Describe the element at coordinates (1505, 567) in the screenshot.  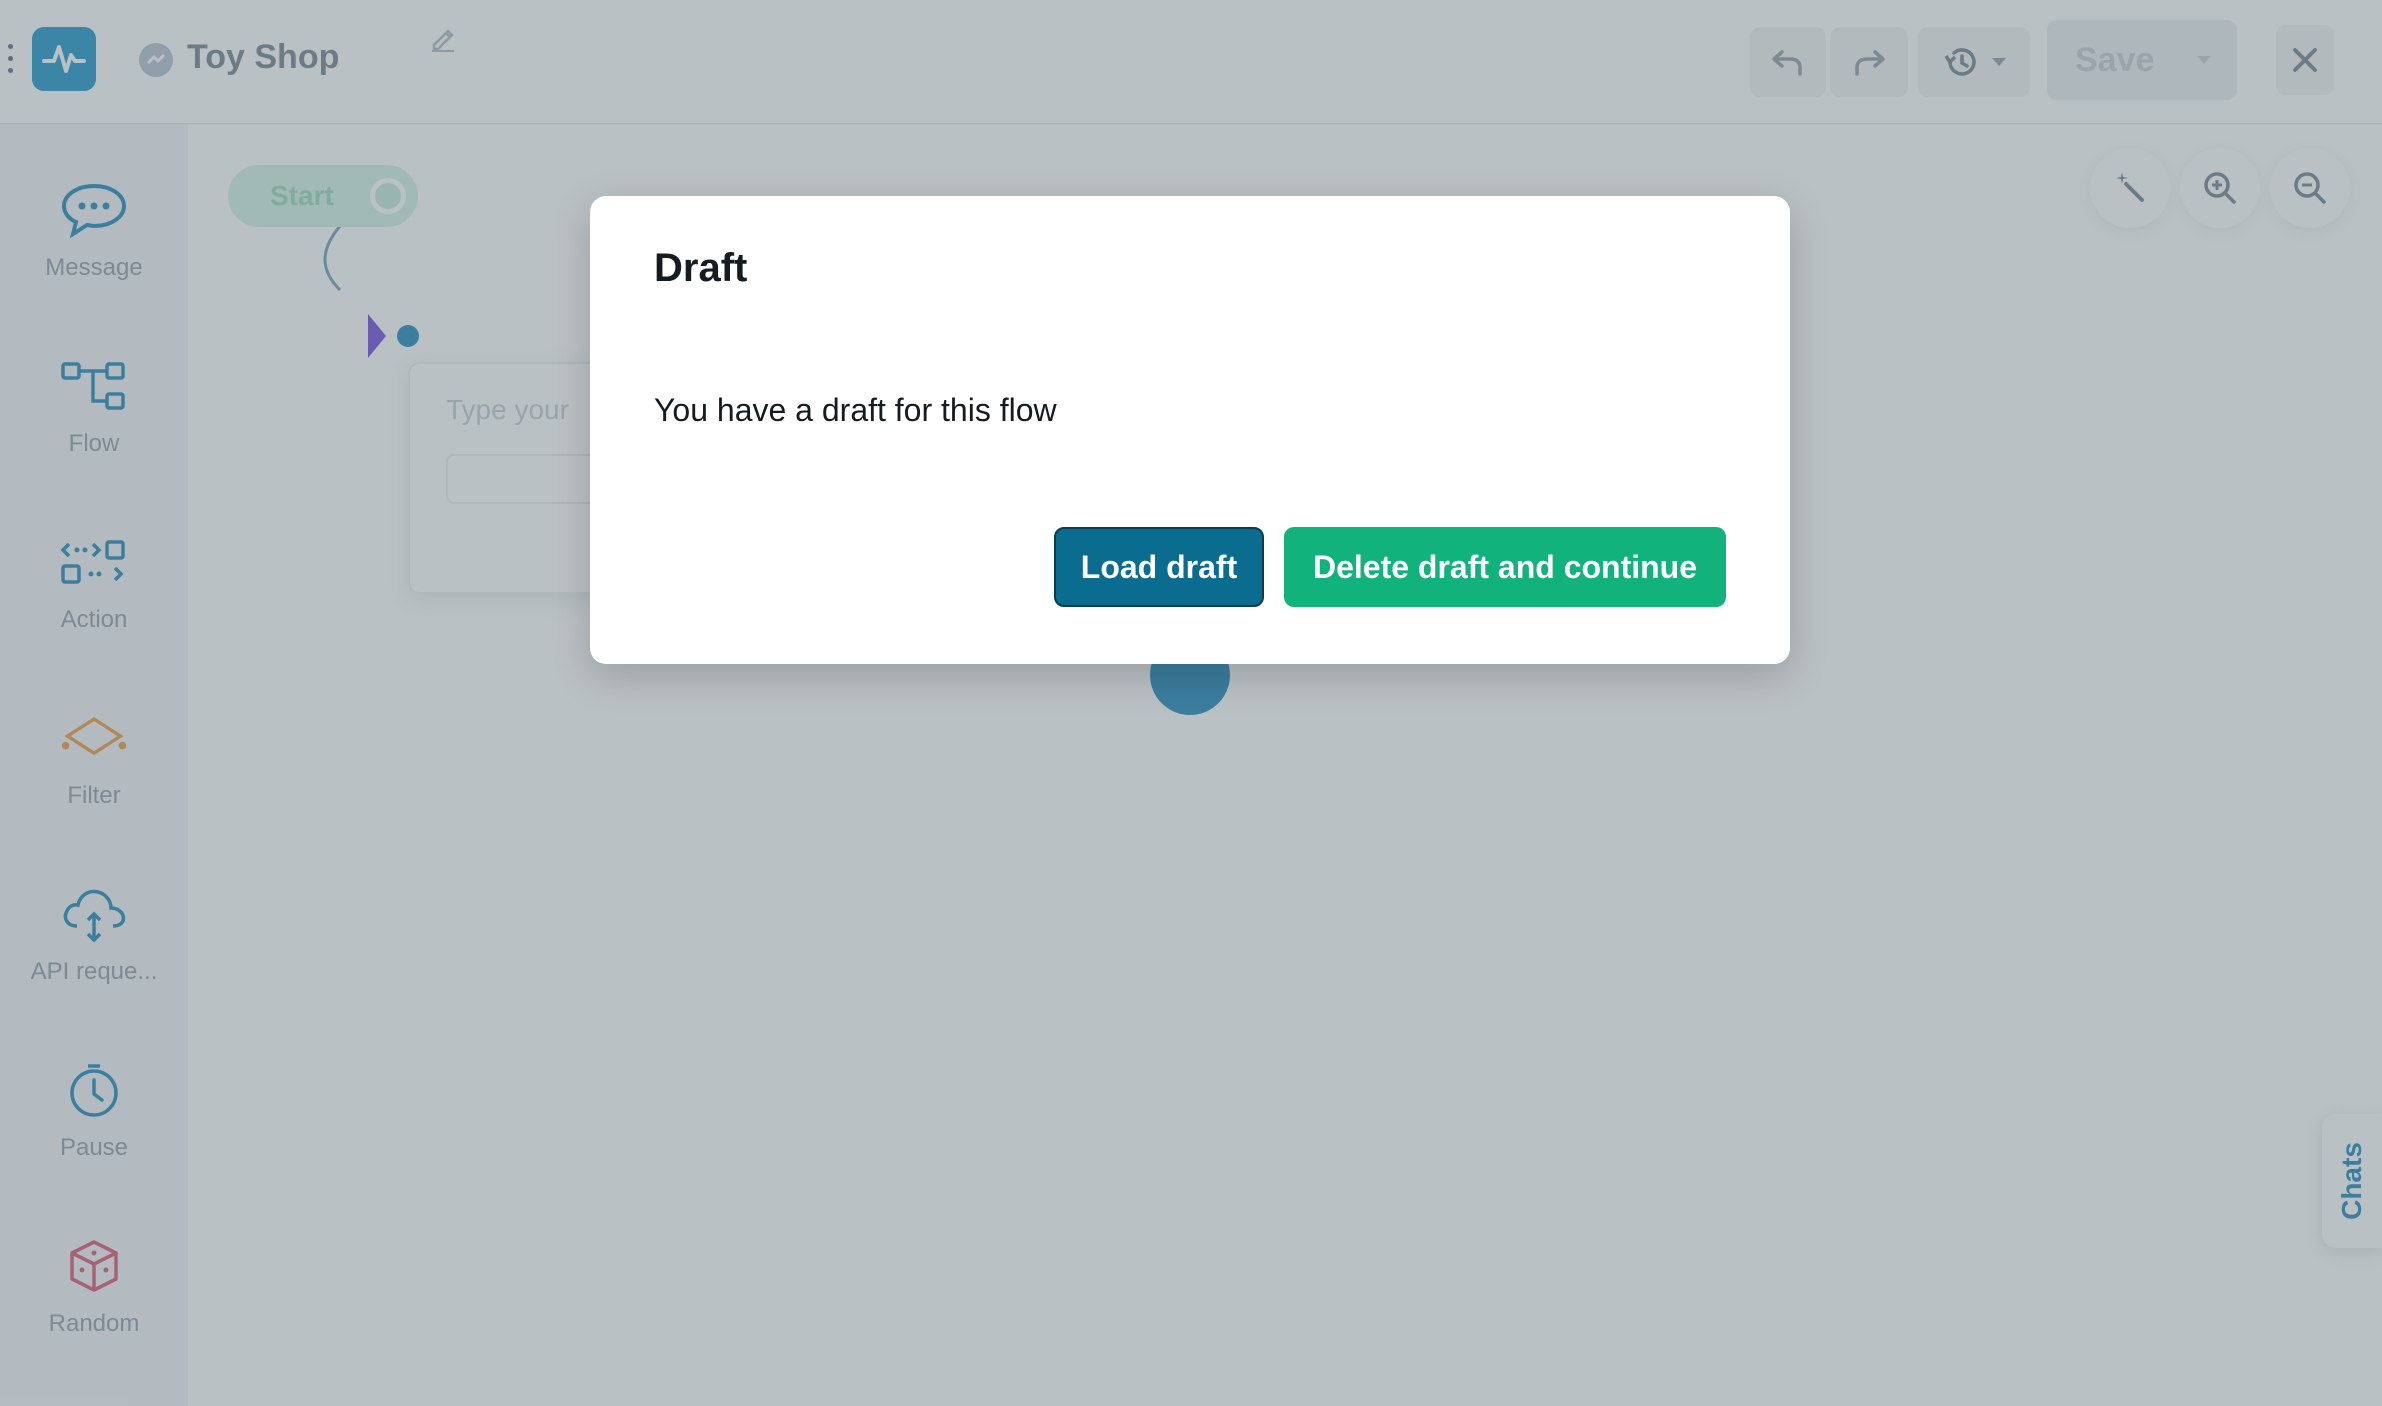
I see `delete-draft-button: Delete draft and continue` at that location.